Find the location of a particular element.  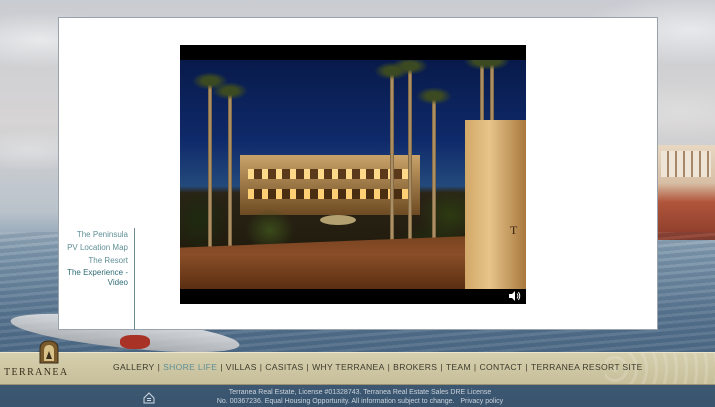

nav-casitas: CASITAS is located at coordinates (284, 367).